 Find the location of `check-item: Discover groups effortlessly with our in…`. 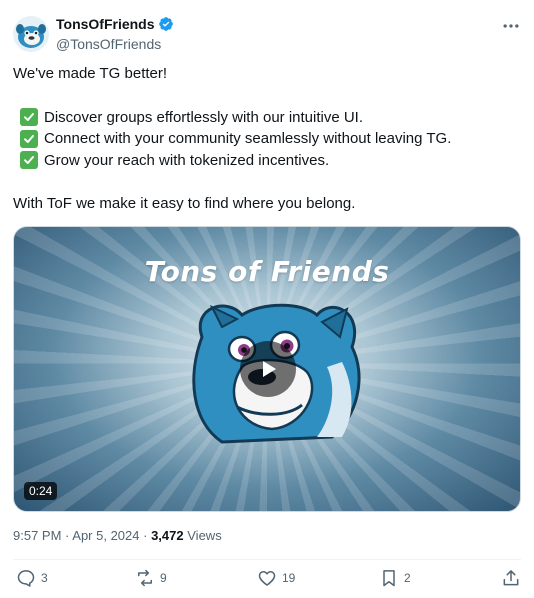

check-item: Discover groups effortlessly with our in… is located at coordinates (270, 118).